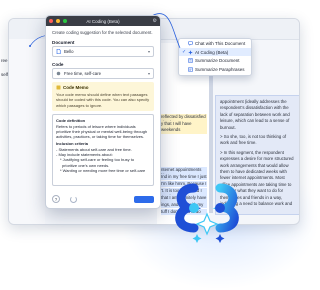  What do you see at coordinates (103, 73) in the screenshot?
I see `code-select: Free time, self-care ▾` at bounding box center [103, 73].